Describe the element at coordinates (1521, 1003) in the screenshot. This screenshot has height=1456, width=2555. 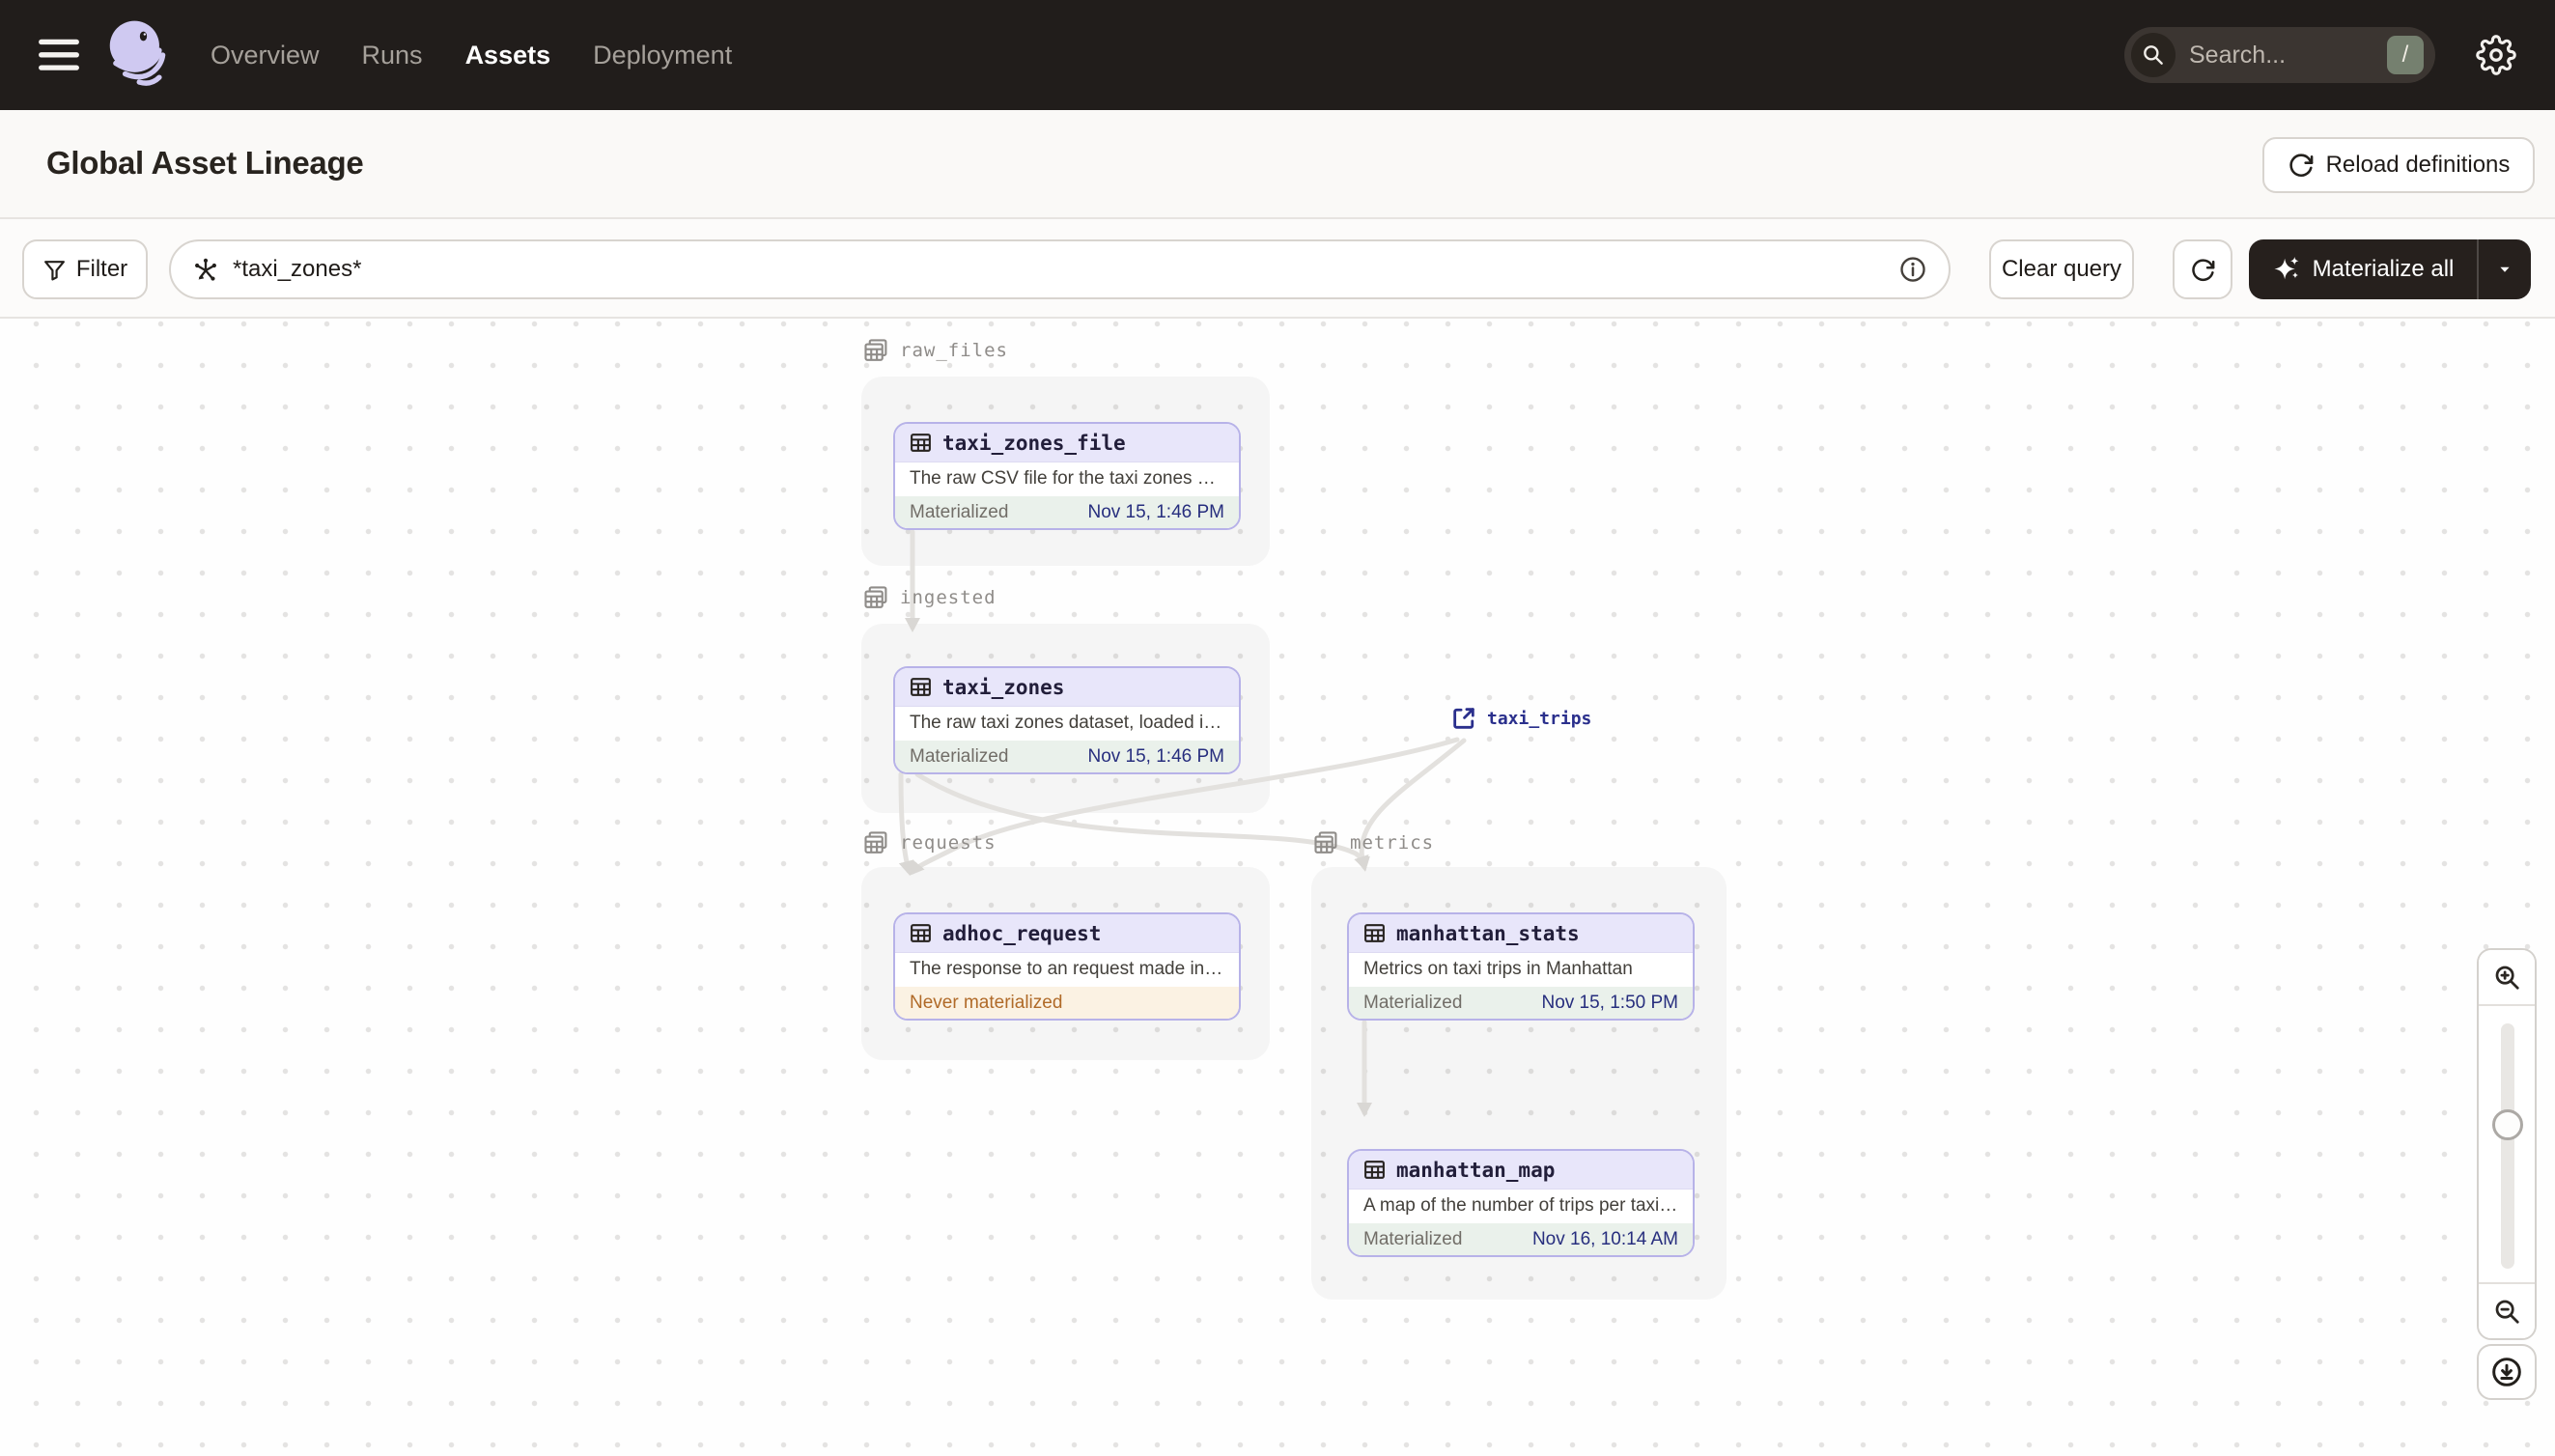
I see `asset-status-bar: Materialized Nov 15, 1:50 PM` at that location.